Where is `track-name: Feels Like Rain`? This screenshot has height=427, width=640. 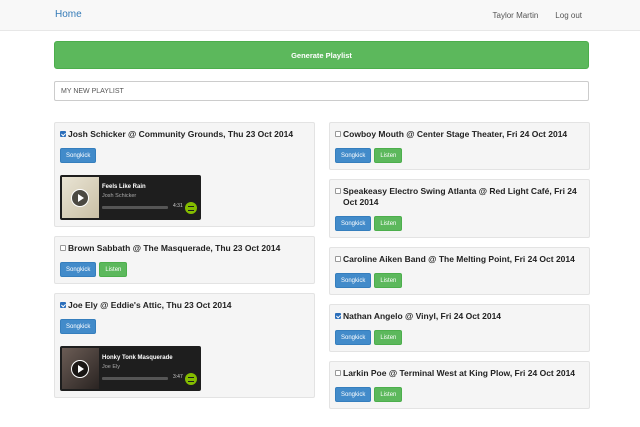
track-name: Feels Like Rain is located at coordinates (124, 187).